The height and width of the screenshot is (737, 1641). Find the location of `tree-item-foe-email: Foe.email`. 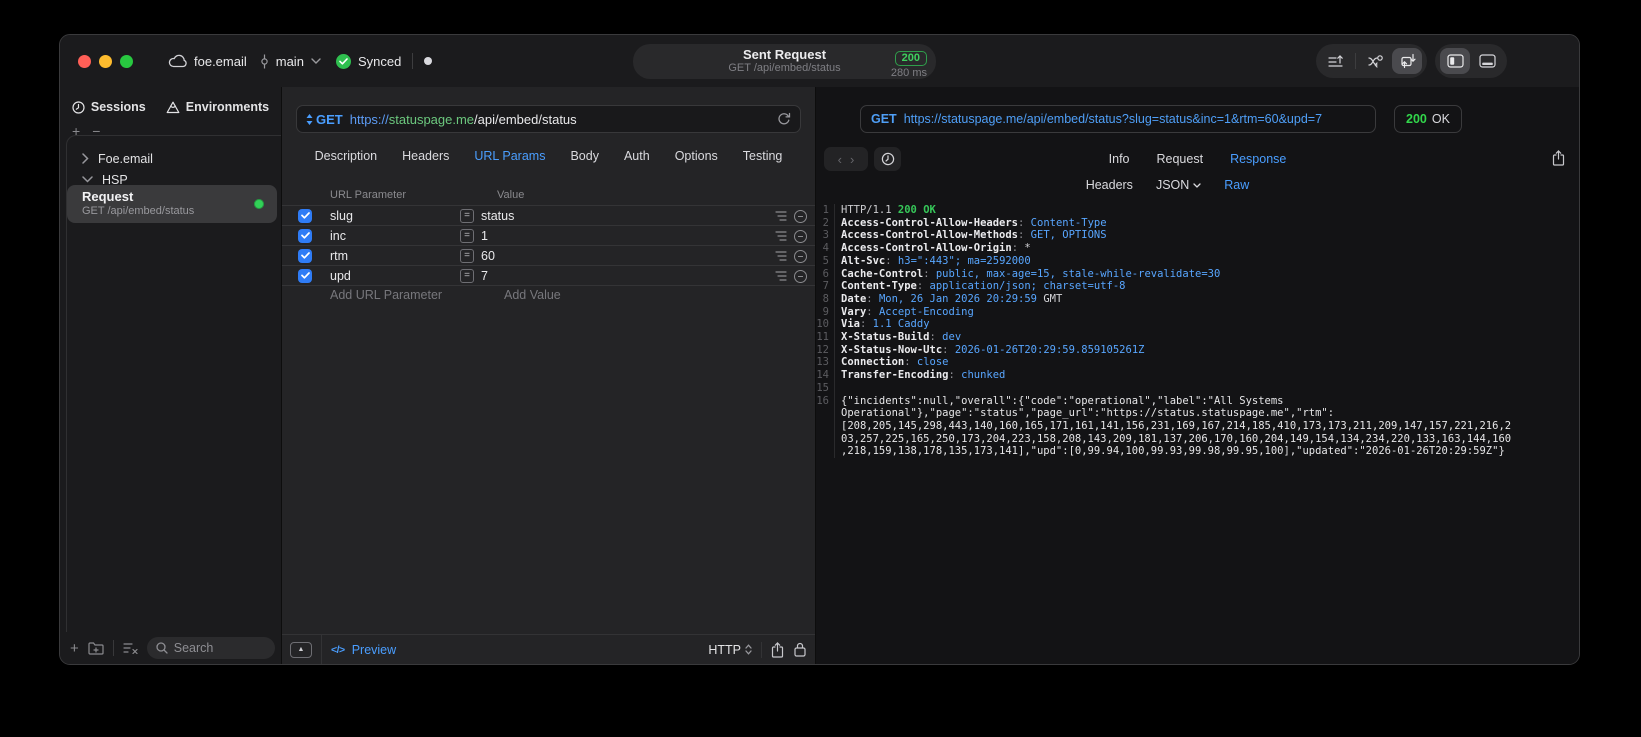

tree-item-foe-email: Foe.email is located at coordinates (174, 158).